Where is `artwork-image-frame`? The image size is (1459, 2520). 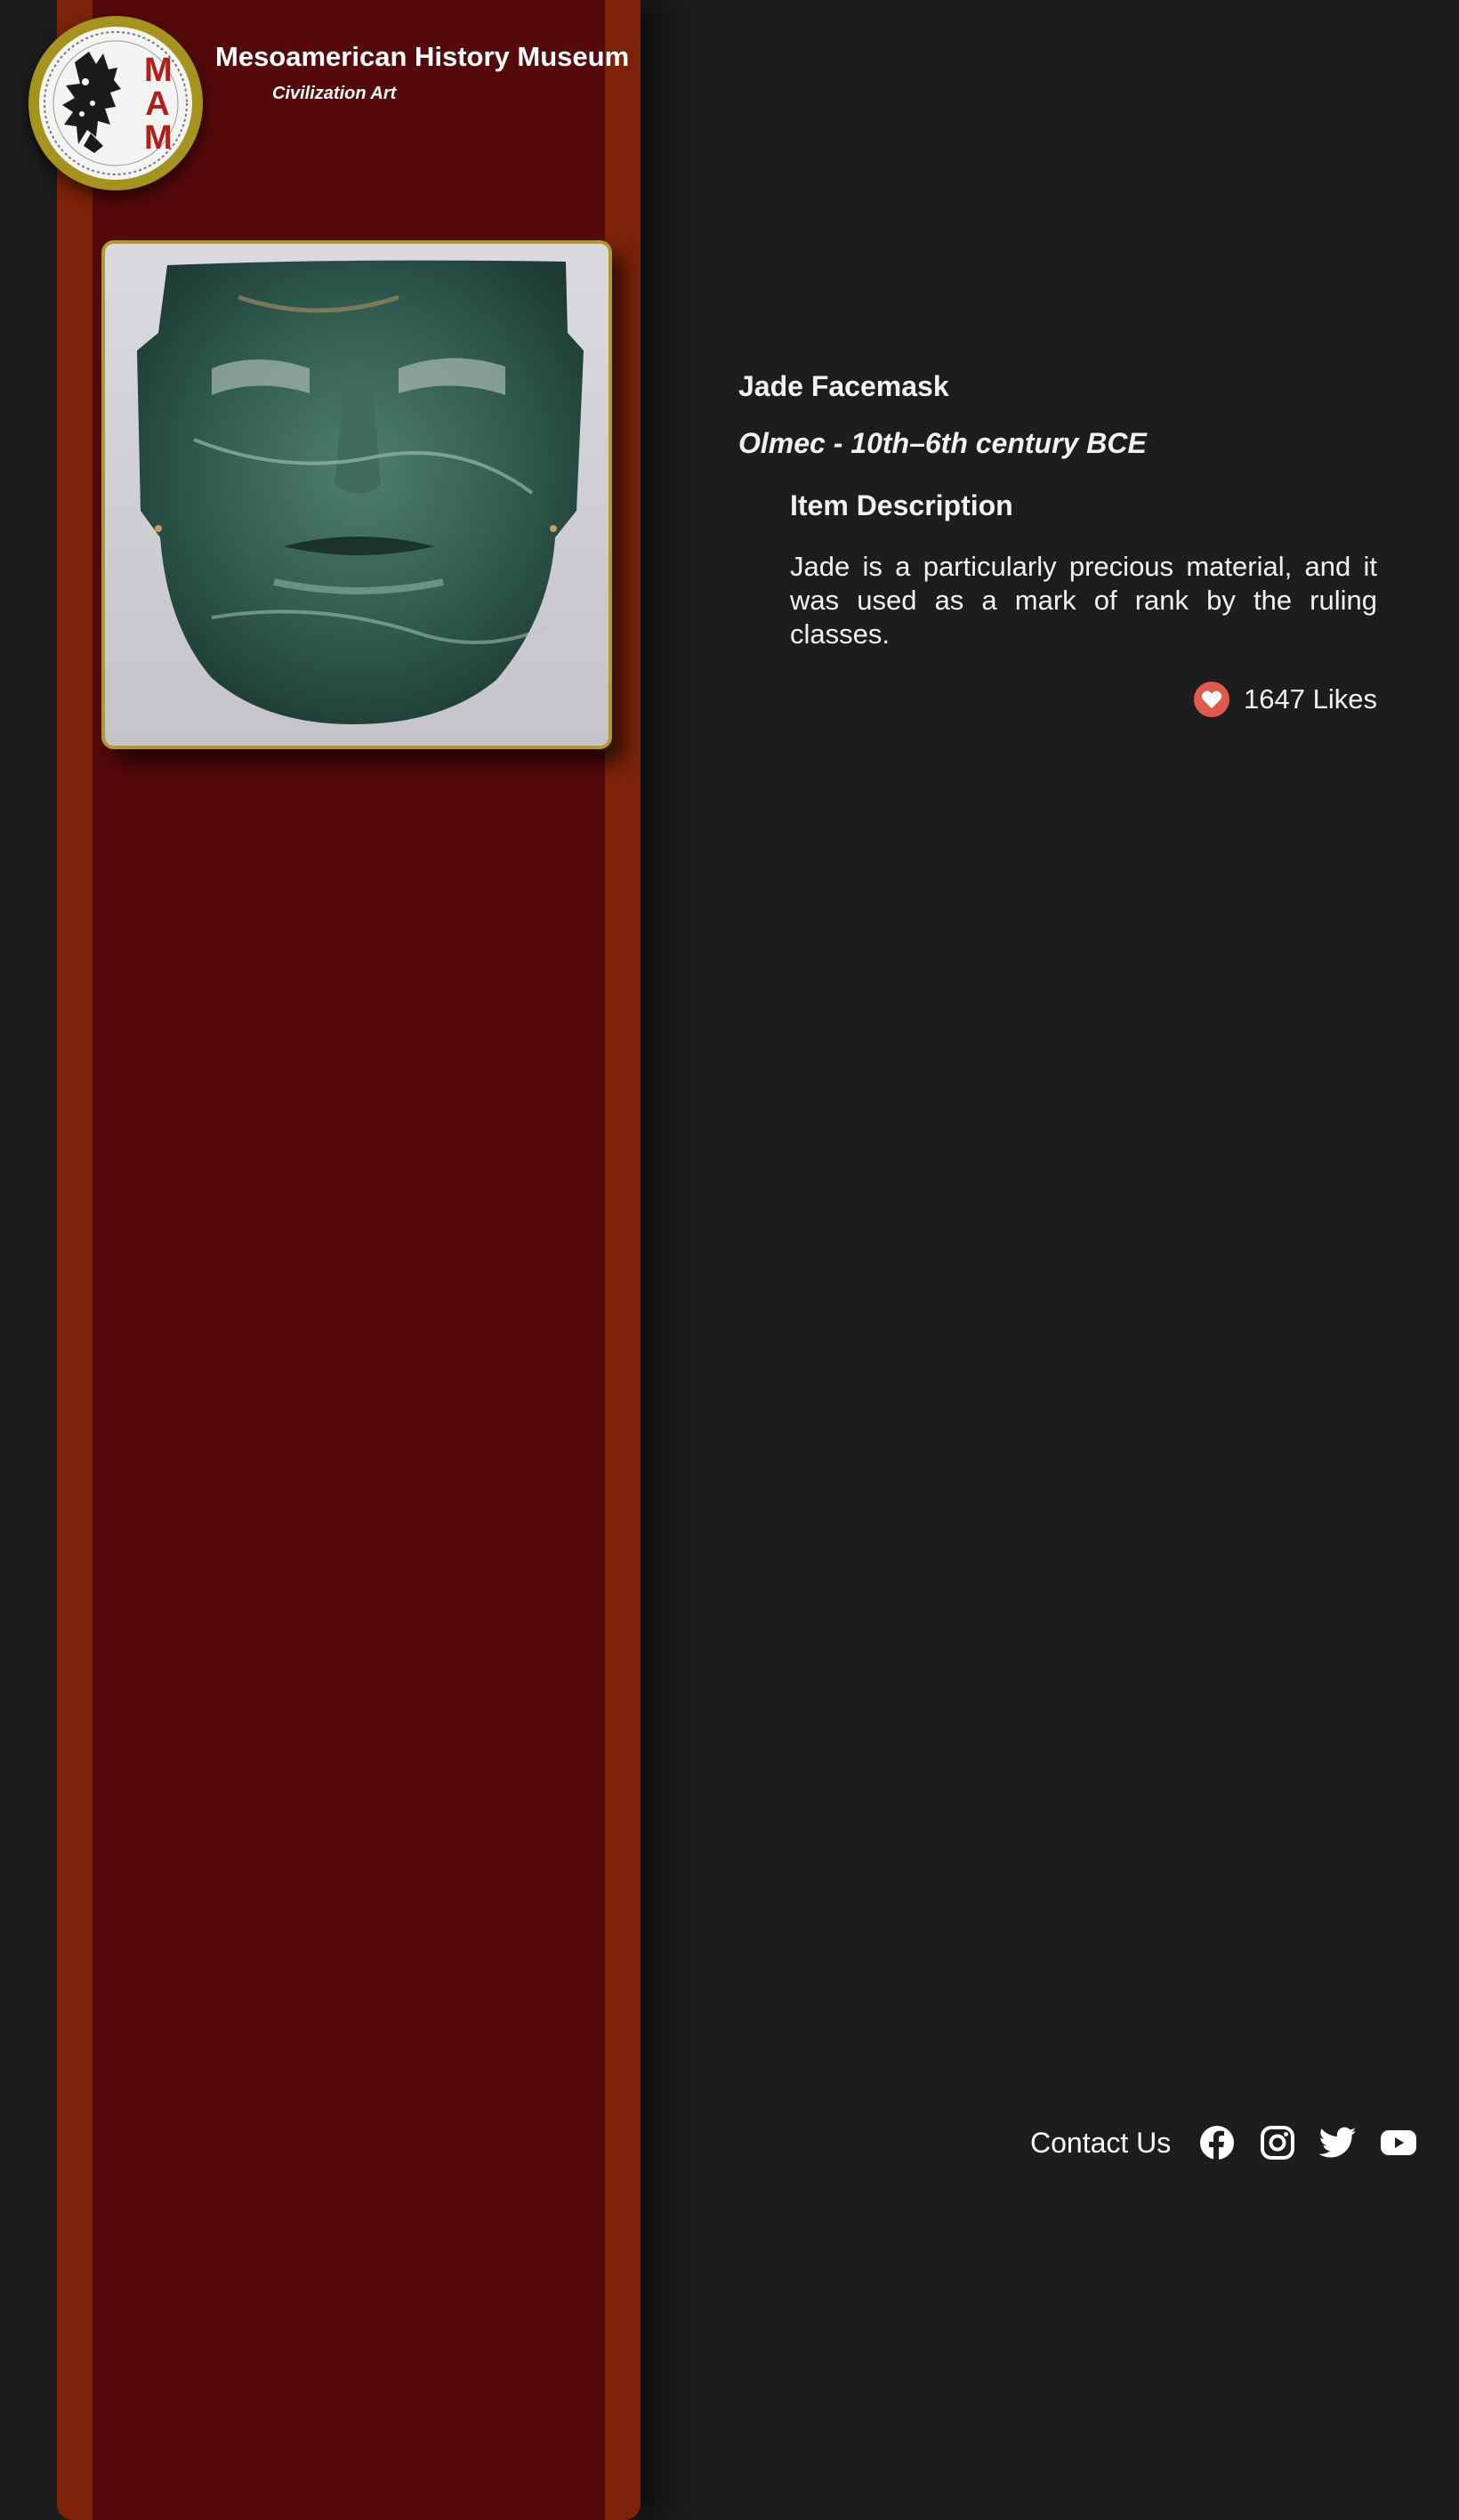
artwork-image-frame is located at coordinates (356, 494).